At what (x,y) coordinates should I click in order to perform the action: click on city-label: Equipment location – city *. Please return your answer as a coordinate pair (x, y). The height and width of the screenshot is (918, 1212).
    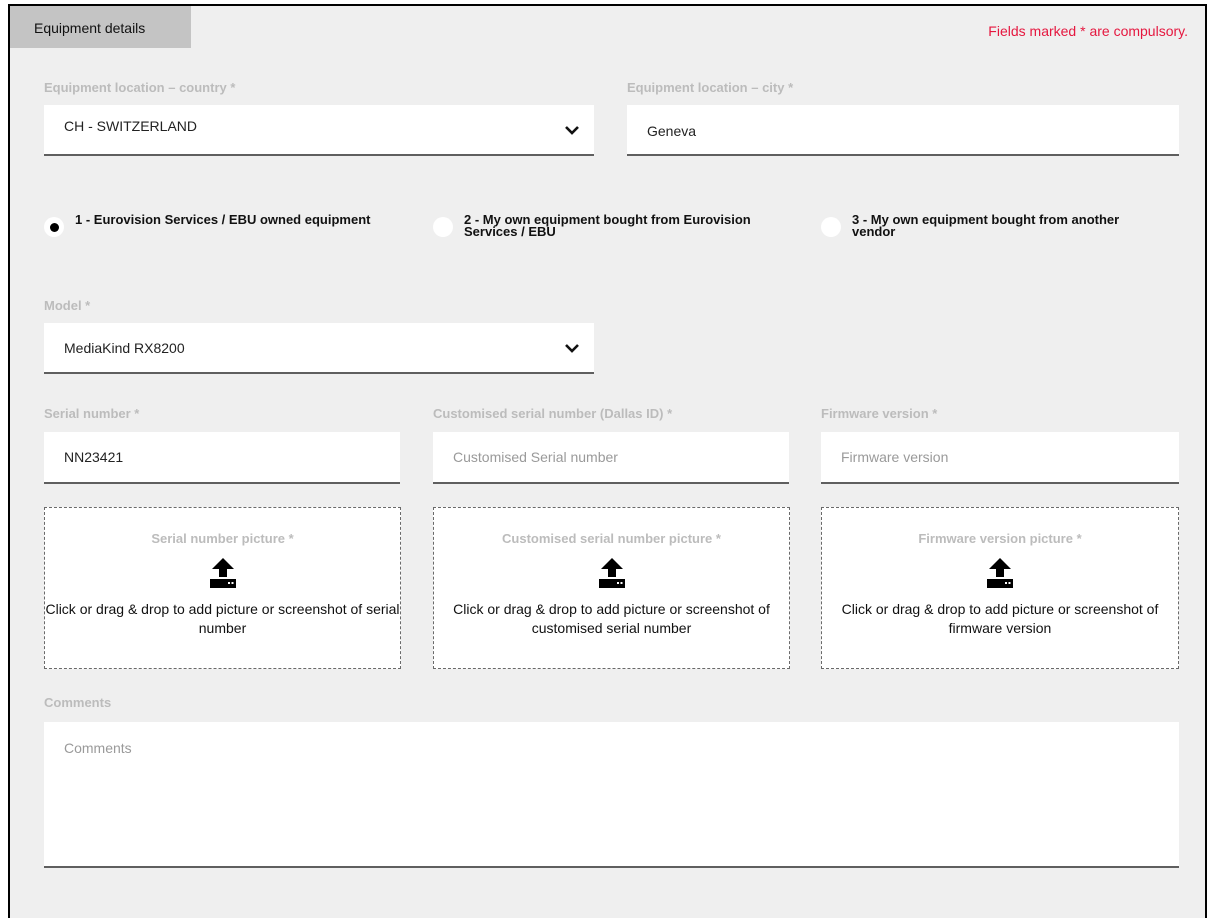
    Looking at the image, I should click on (710, 87).